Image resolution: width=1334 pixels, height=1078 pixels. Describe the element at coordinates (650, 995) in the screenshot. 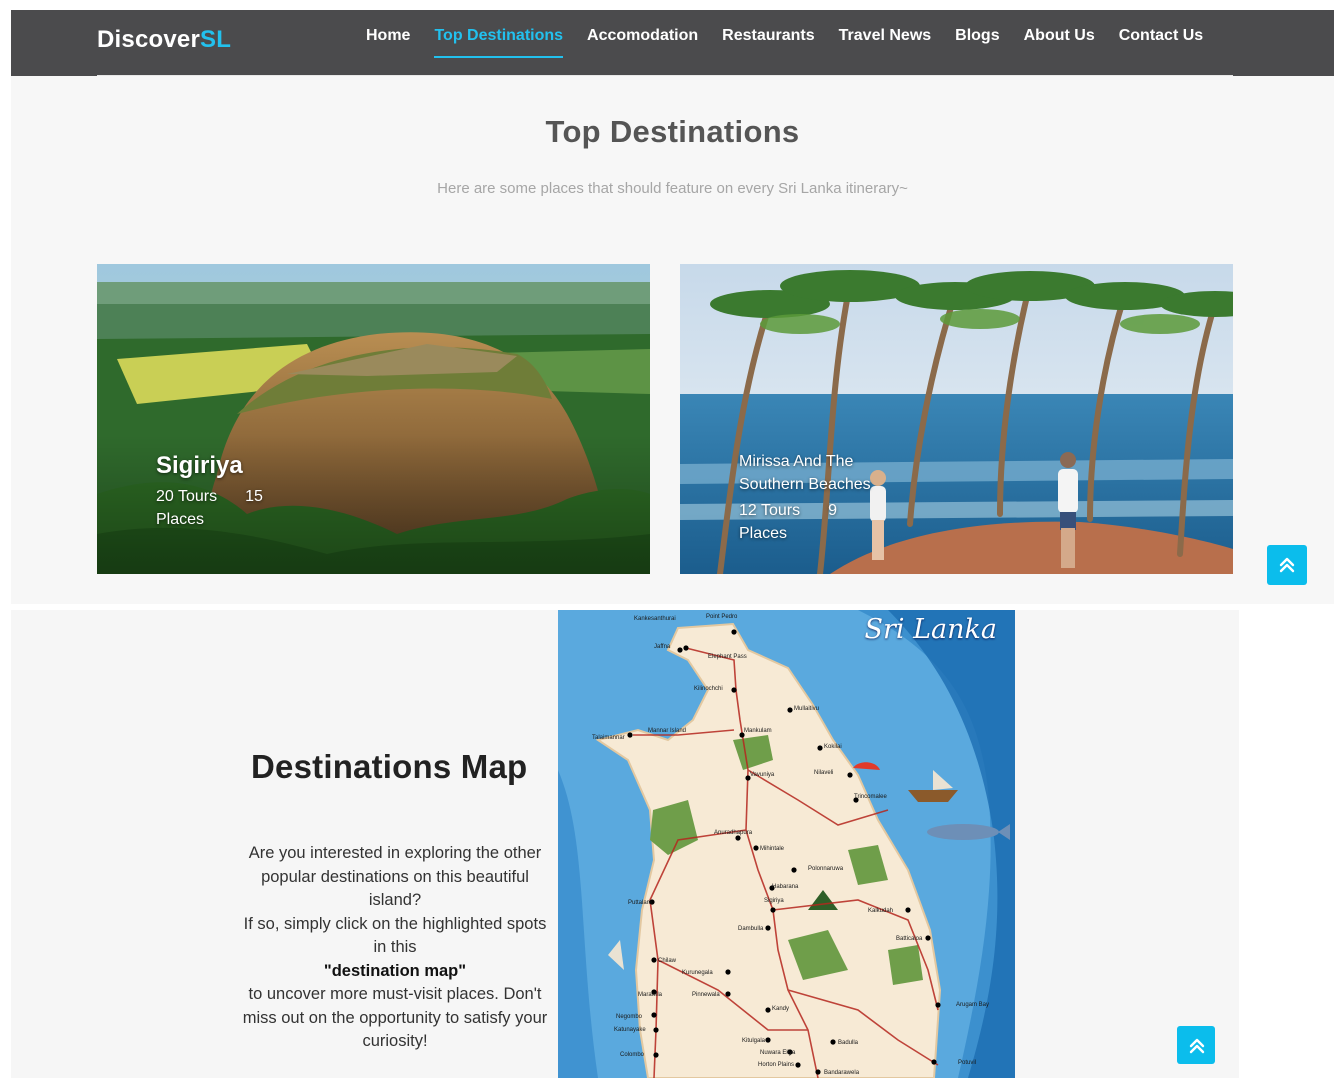

I see `place-label: Marawila` at that location.